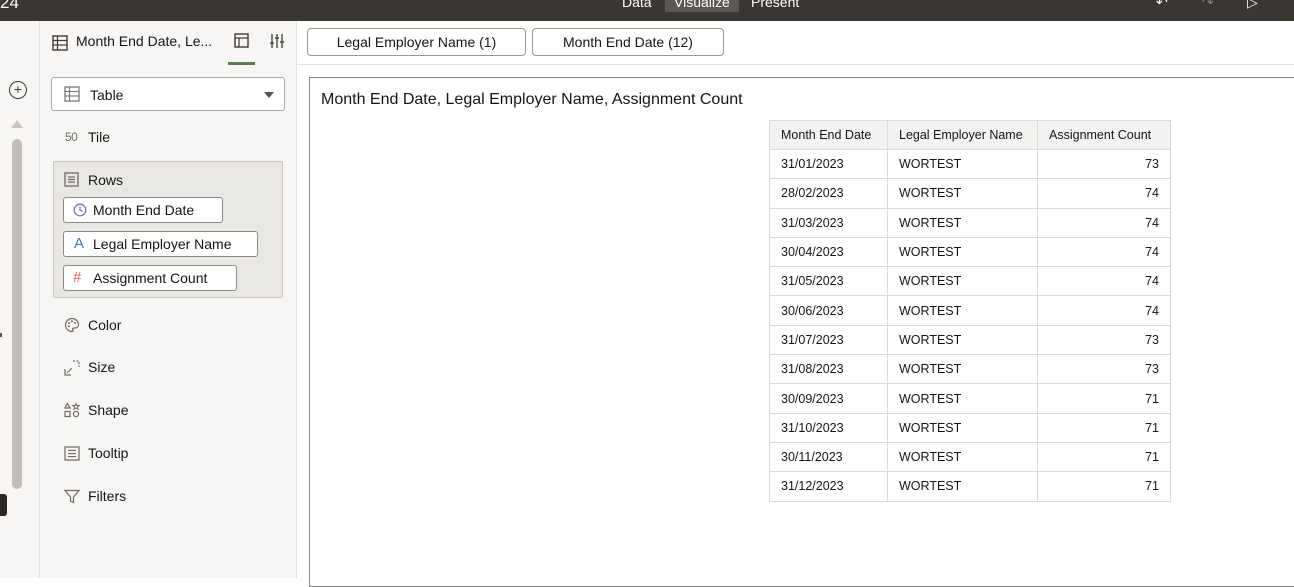 This screenshot has height=587, width=1294. Describe the element at coordinates (416, 42) in the screenshot. I see `filter-chip-legal-employer-name: Legal Employer Name (1)` at that location.